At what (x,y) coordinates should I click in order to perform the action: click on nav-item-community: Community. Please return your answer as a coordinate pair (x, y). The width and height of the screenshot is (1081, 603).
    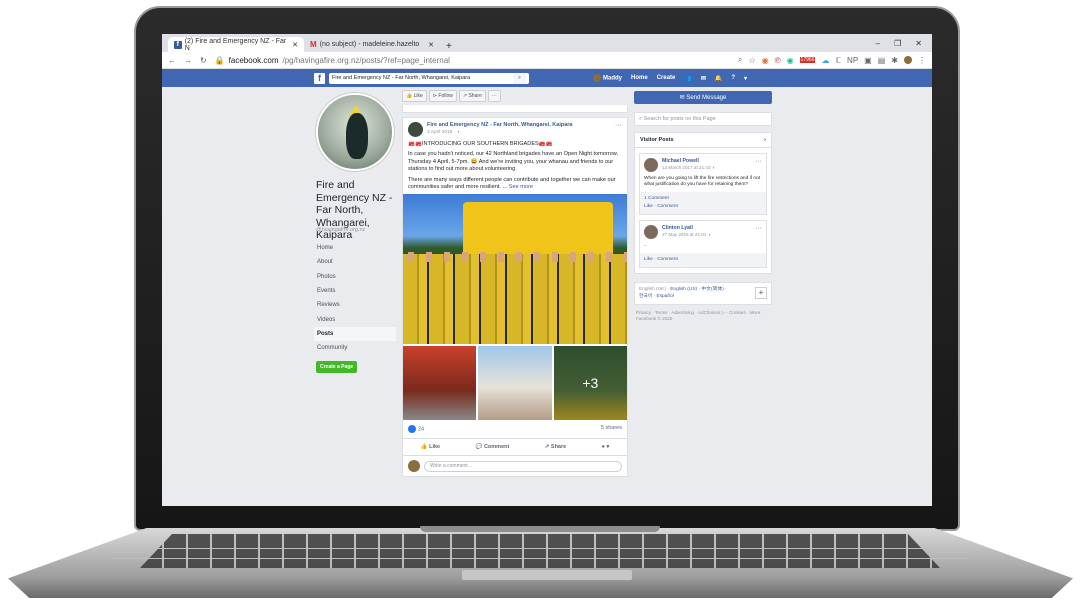
    Looking at the image, I should click on (355, 348).